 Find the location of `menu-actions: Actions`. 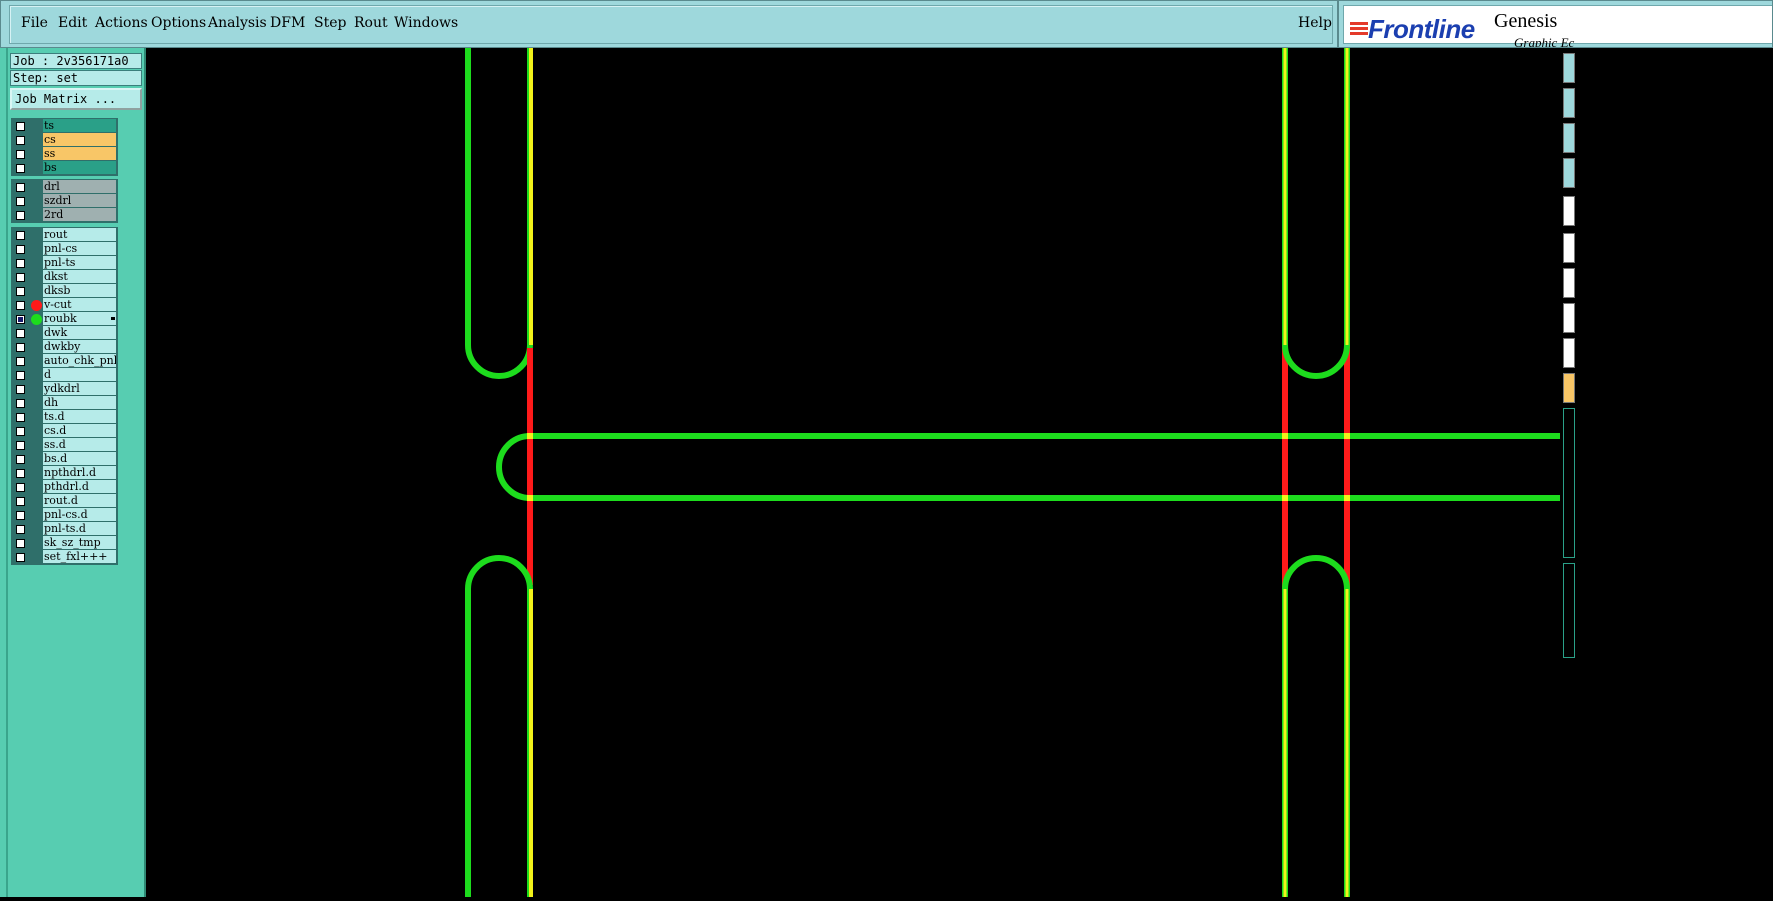

menu-actions: Actions is located at coordinates (121, 23).